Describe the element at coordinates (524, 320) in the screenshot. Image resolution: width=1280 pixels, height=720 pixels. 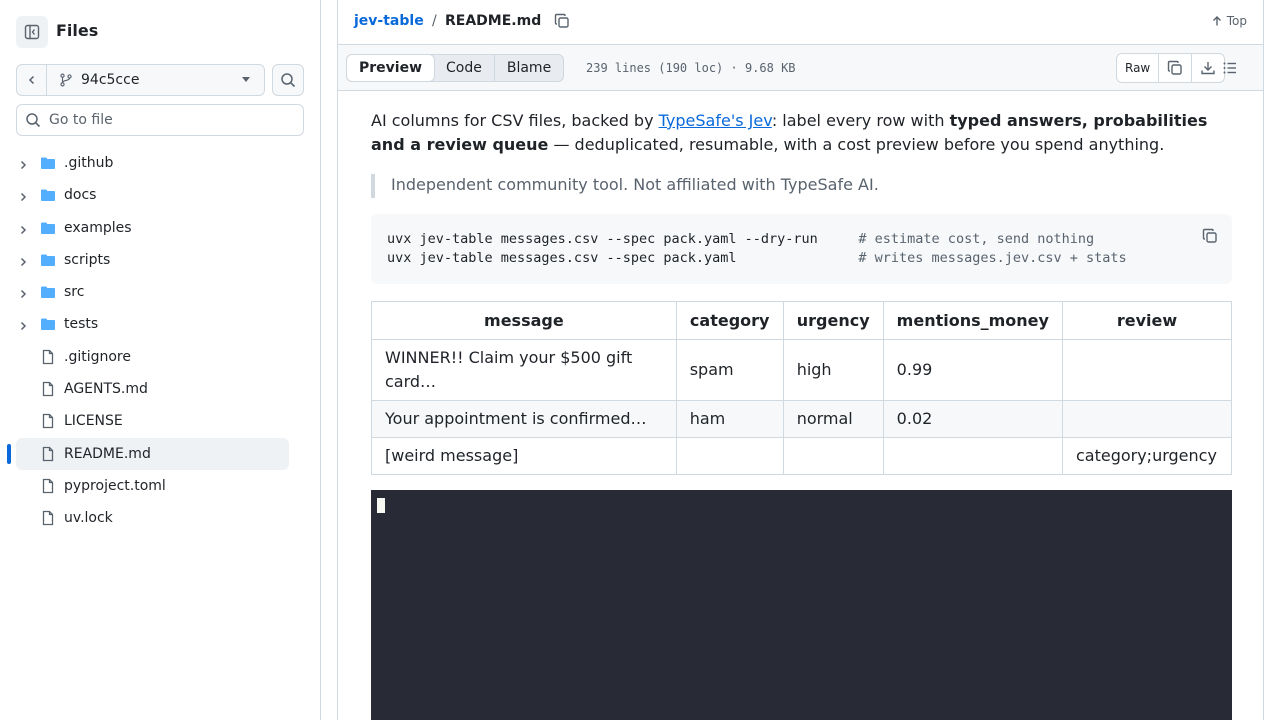
I see `column-header: message` at that location.